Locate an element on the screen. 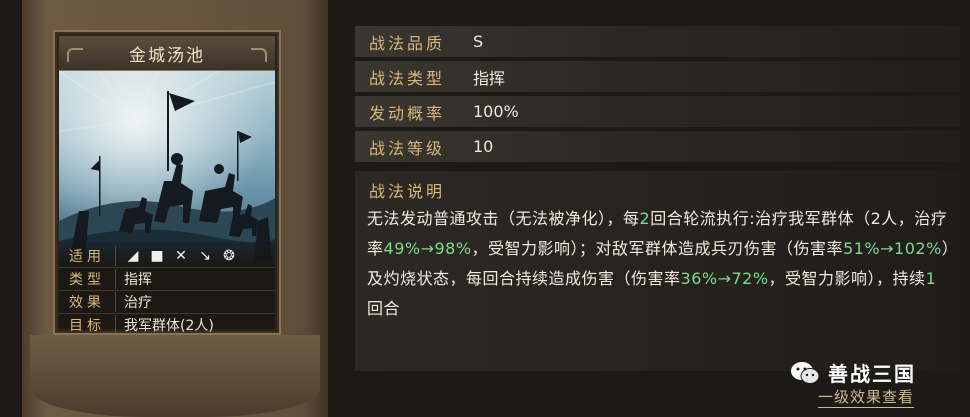 This screenshot has height=417, width=970. cavalry-artwork is located at coordinates (167, 169).